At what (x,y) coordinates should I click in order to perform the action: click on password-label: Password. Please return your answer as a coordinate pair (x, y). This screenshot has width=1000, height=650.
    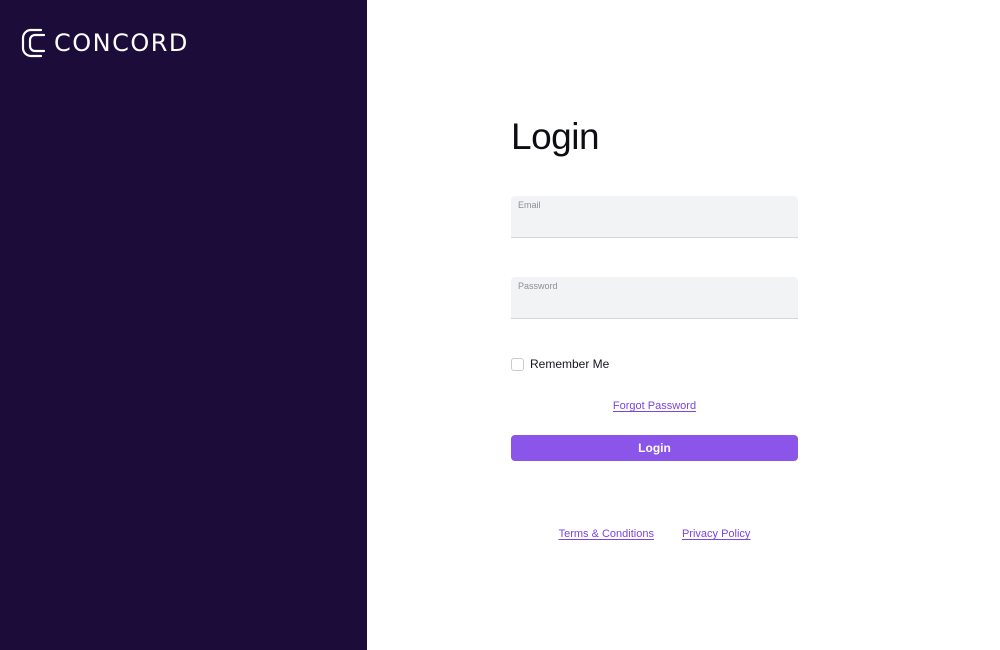
    Looking at the image, I should click on (538, 286).